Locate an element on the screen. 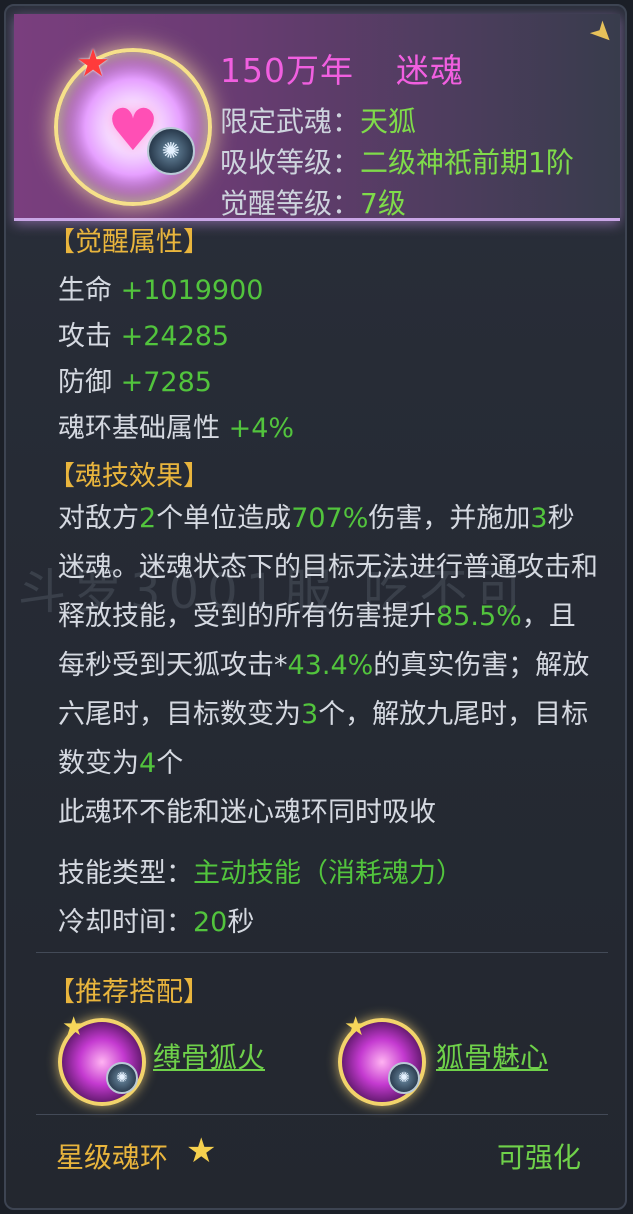  absorb-level-row: 吸收等级：二级神祇前期1阶 is located at coordinates (397, 161).